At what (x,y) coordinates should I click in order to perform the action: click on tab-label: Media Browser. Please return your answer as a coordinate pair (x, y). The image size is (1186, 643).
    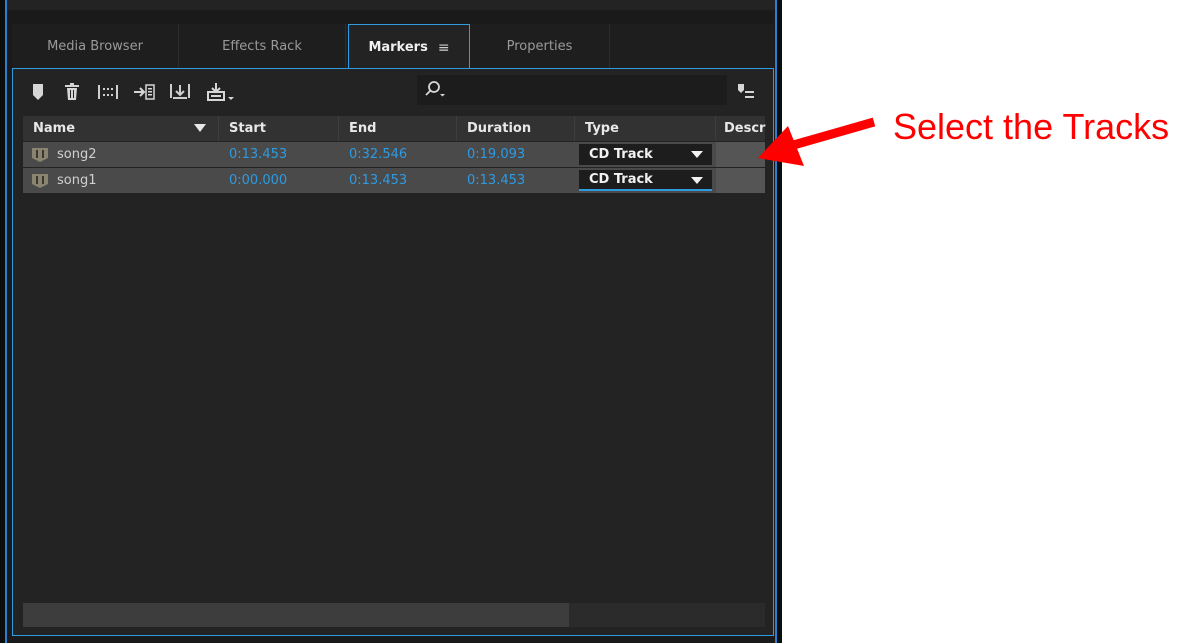
    Looking at the image, I should click on (95, 46).